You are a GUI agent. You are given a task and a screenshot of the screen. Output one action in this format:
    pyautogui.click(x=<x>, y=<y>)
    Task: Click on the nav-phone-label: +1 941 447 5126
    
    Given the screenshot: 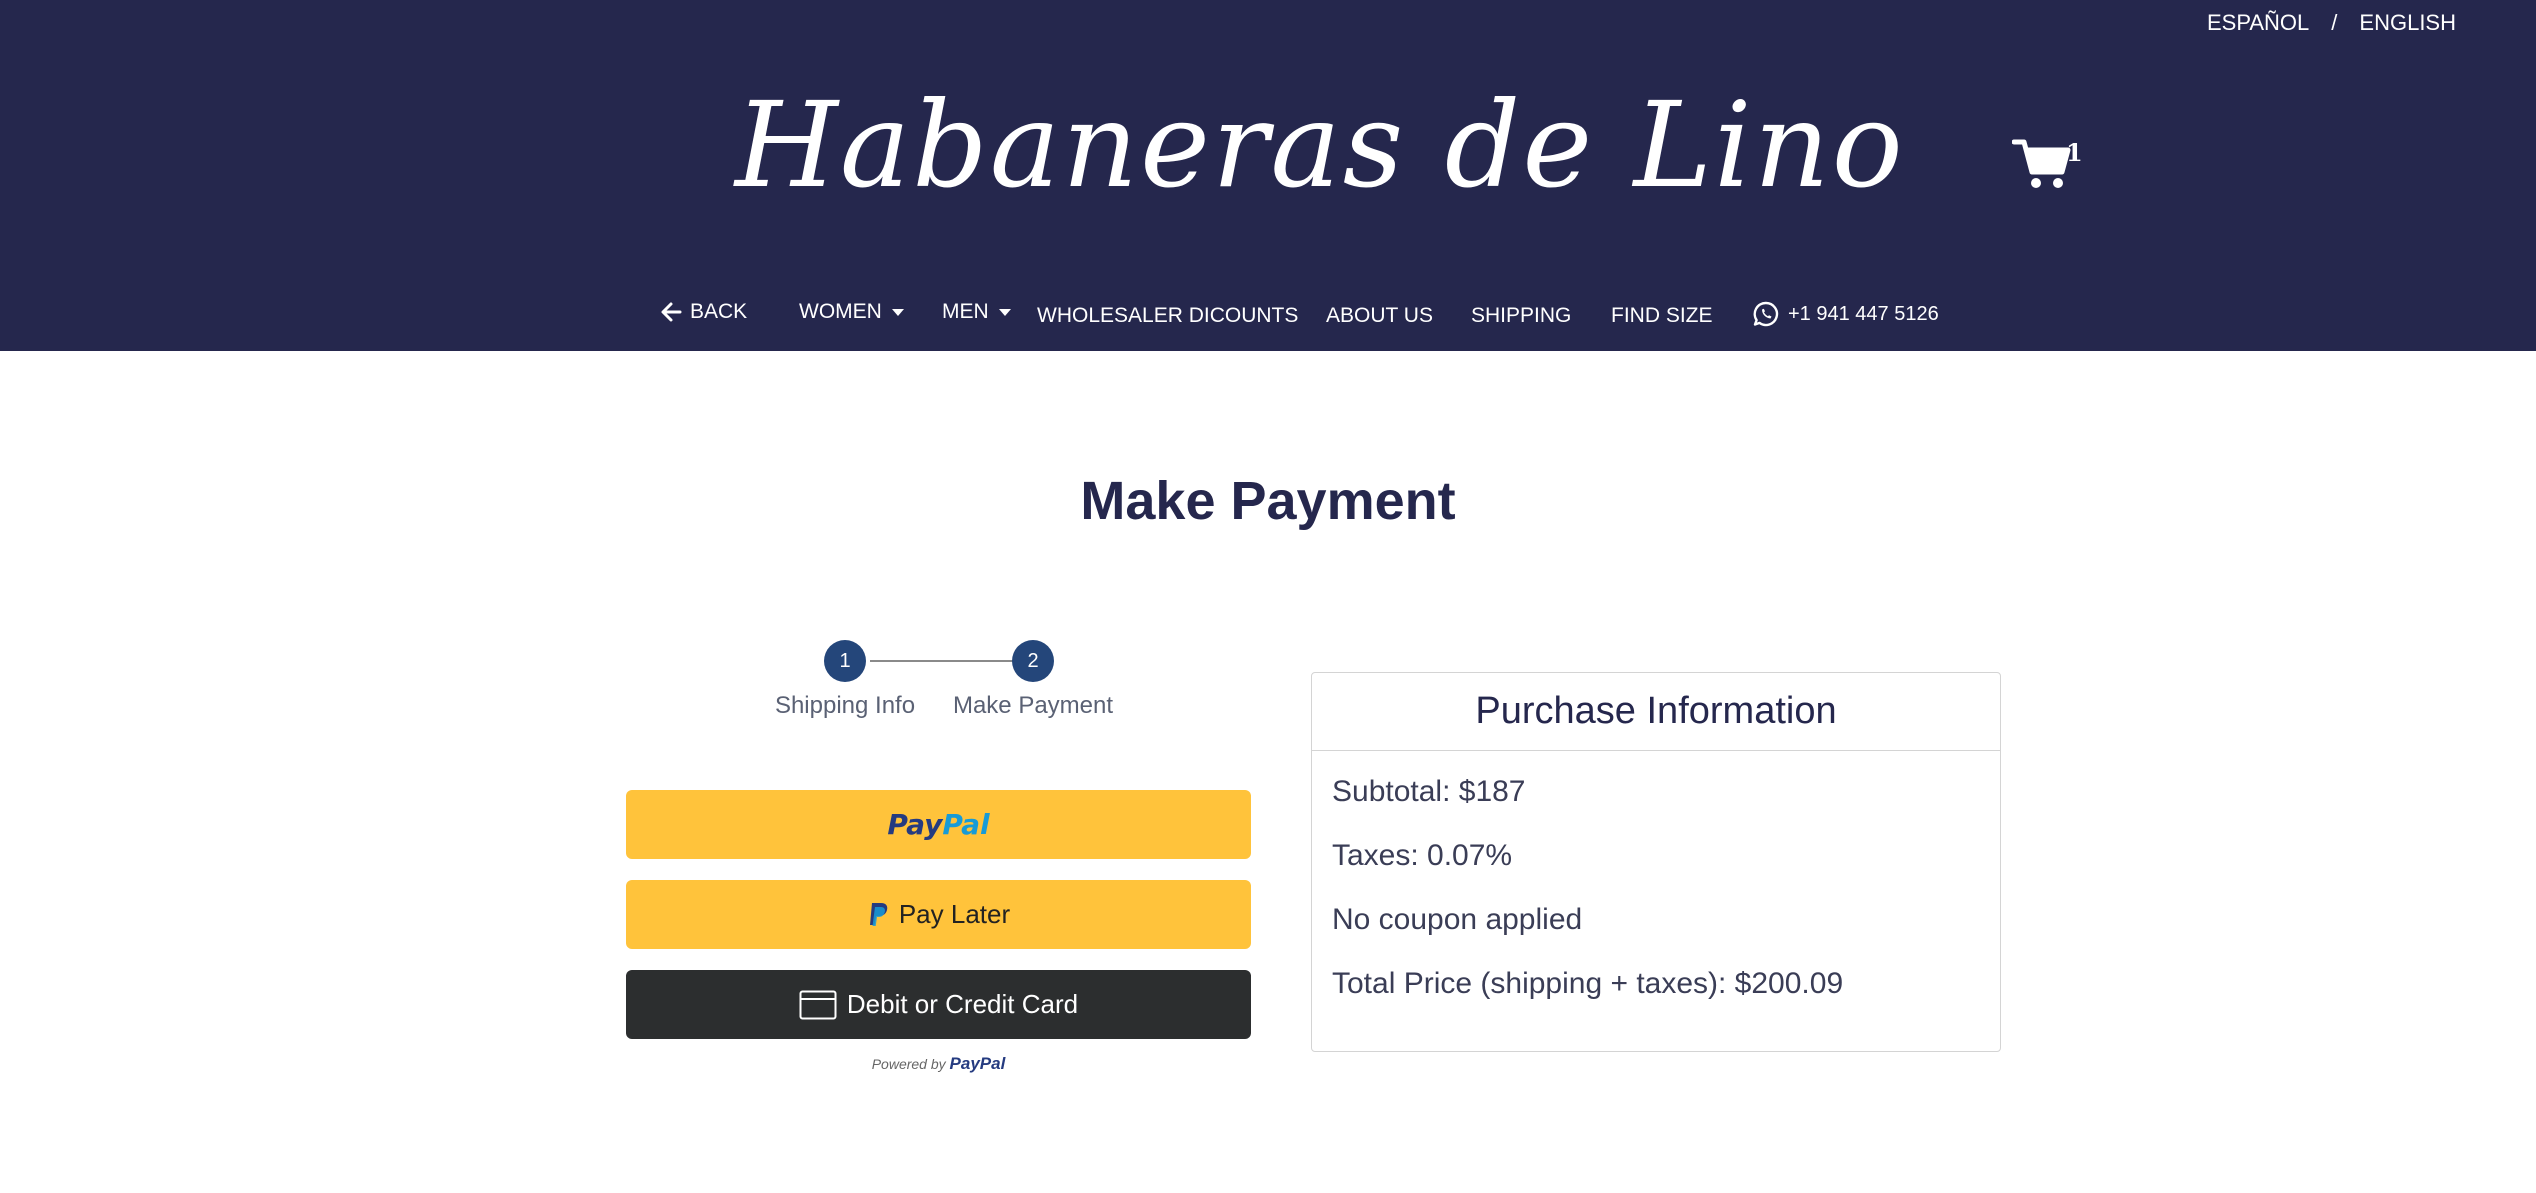 What is the action you would take?
    pyautogui.click(x=1863, y=313)
    